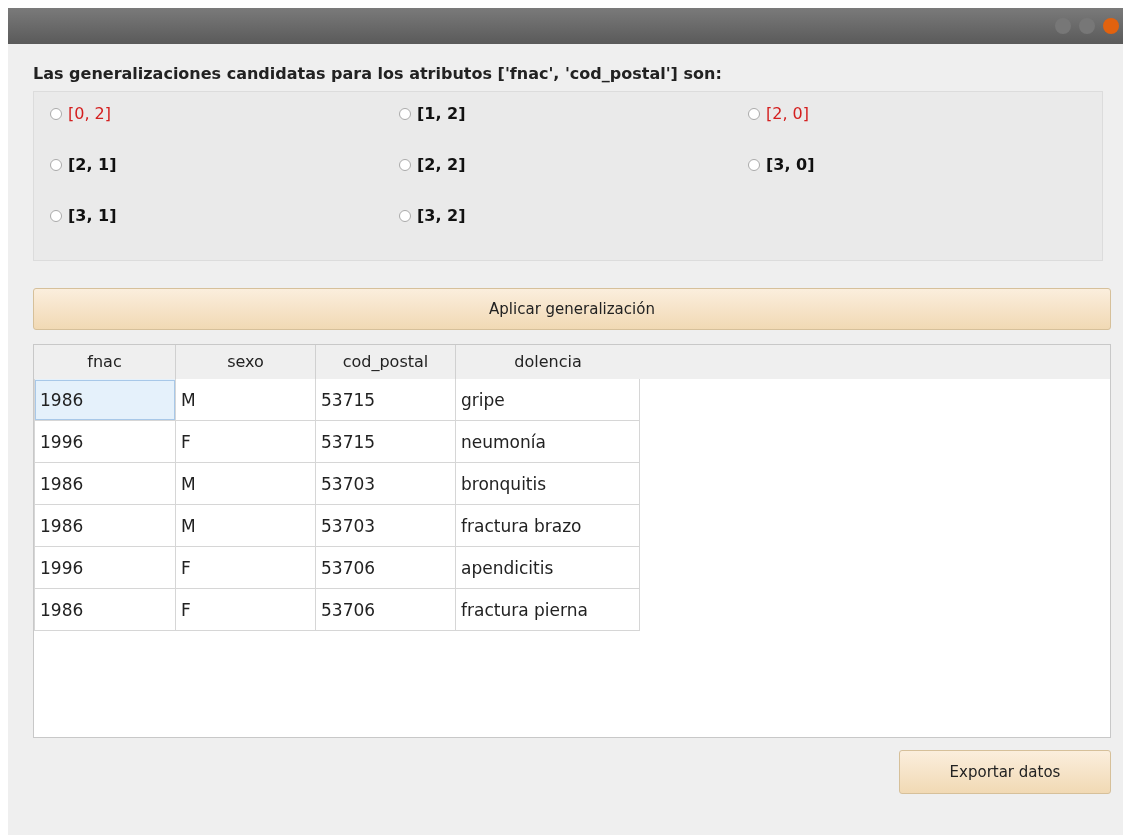 The height and width of the screenshot is (835, 1123). Describe the element at coordinates (432, 113) in the screenshot. I see `radio-option: [1, 2]` at that location.